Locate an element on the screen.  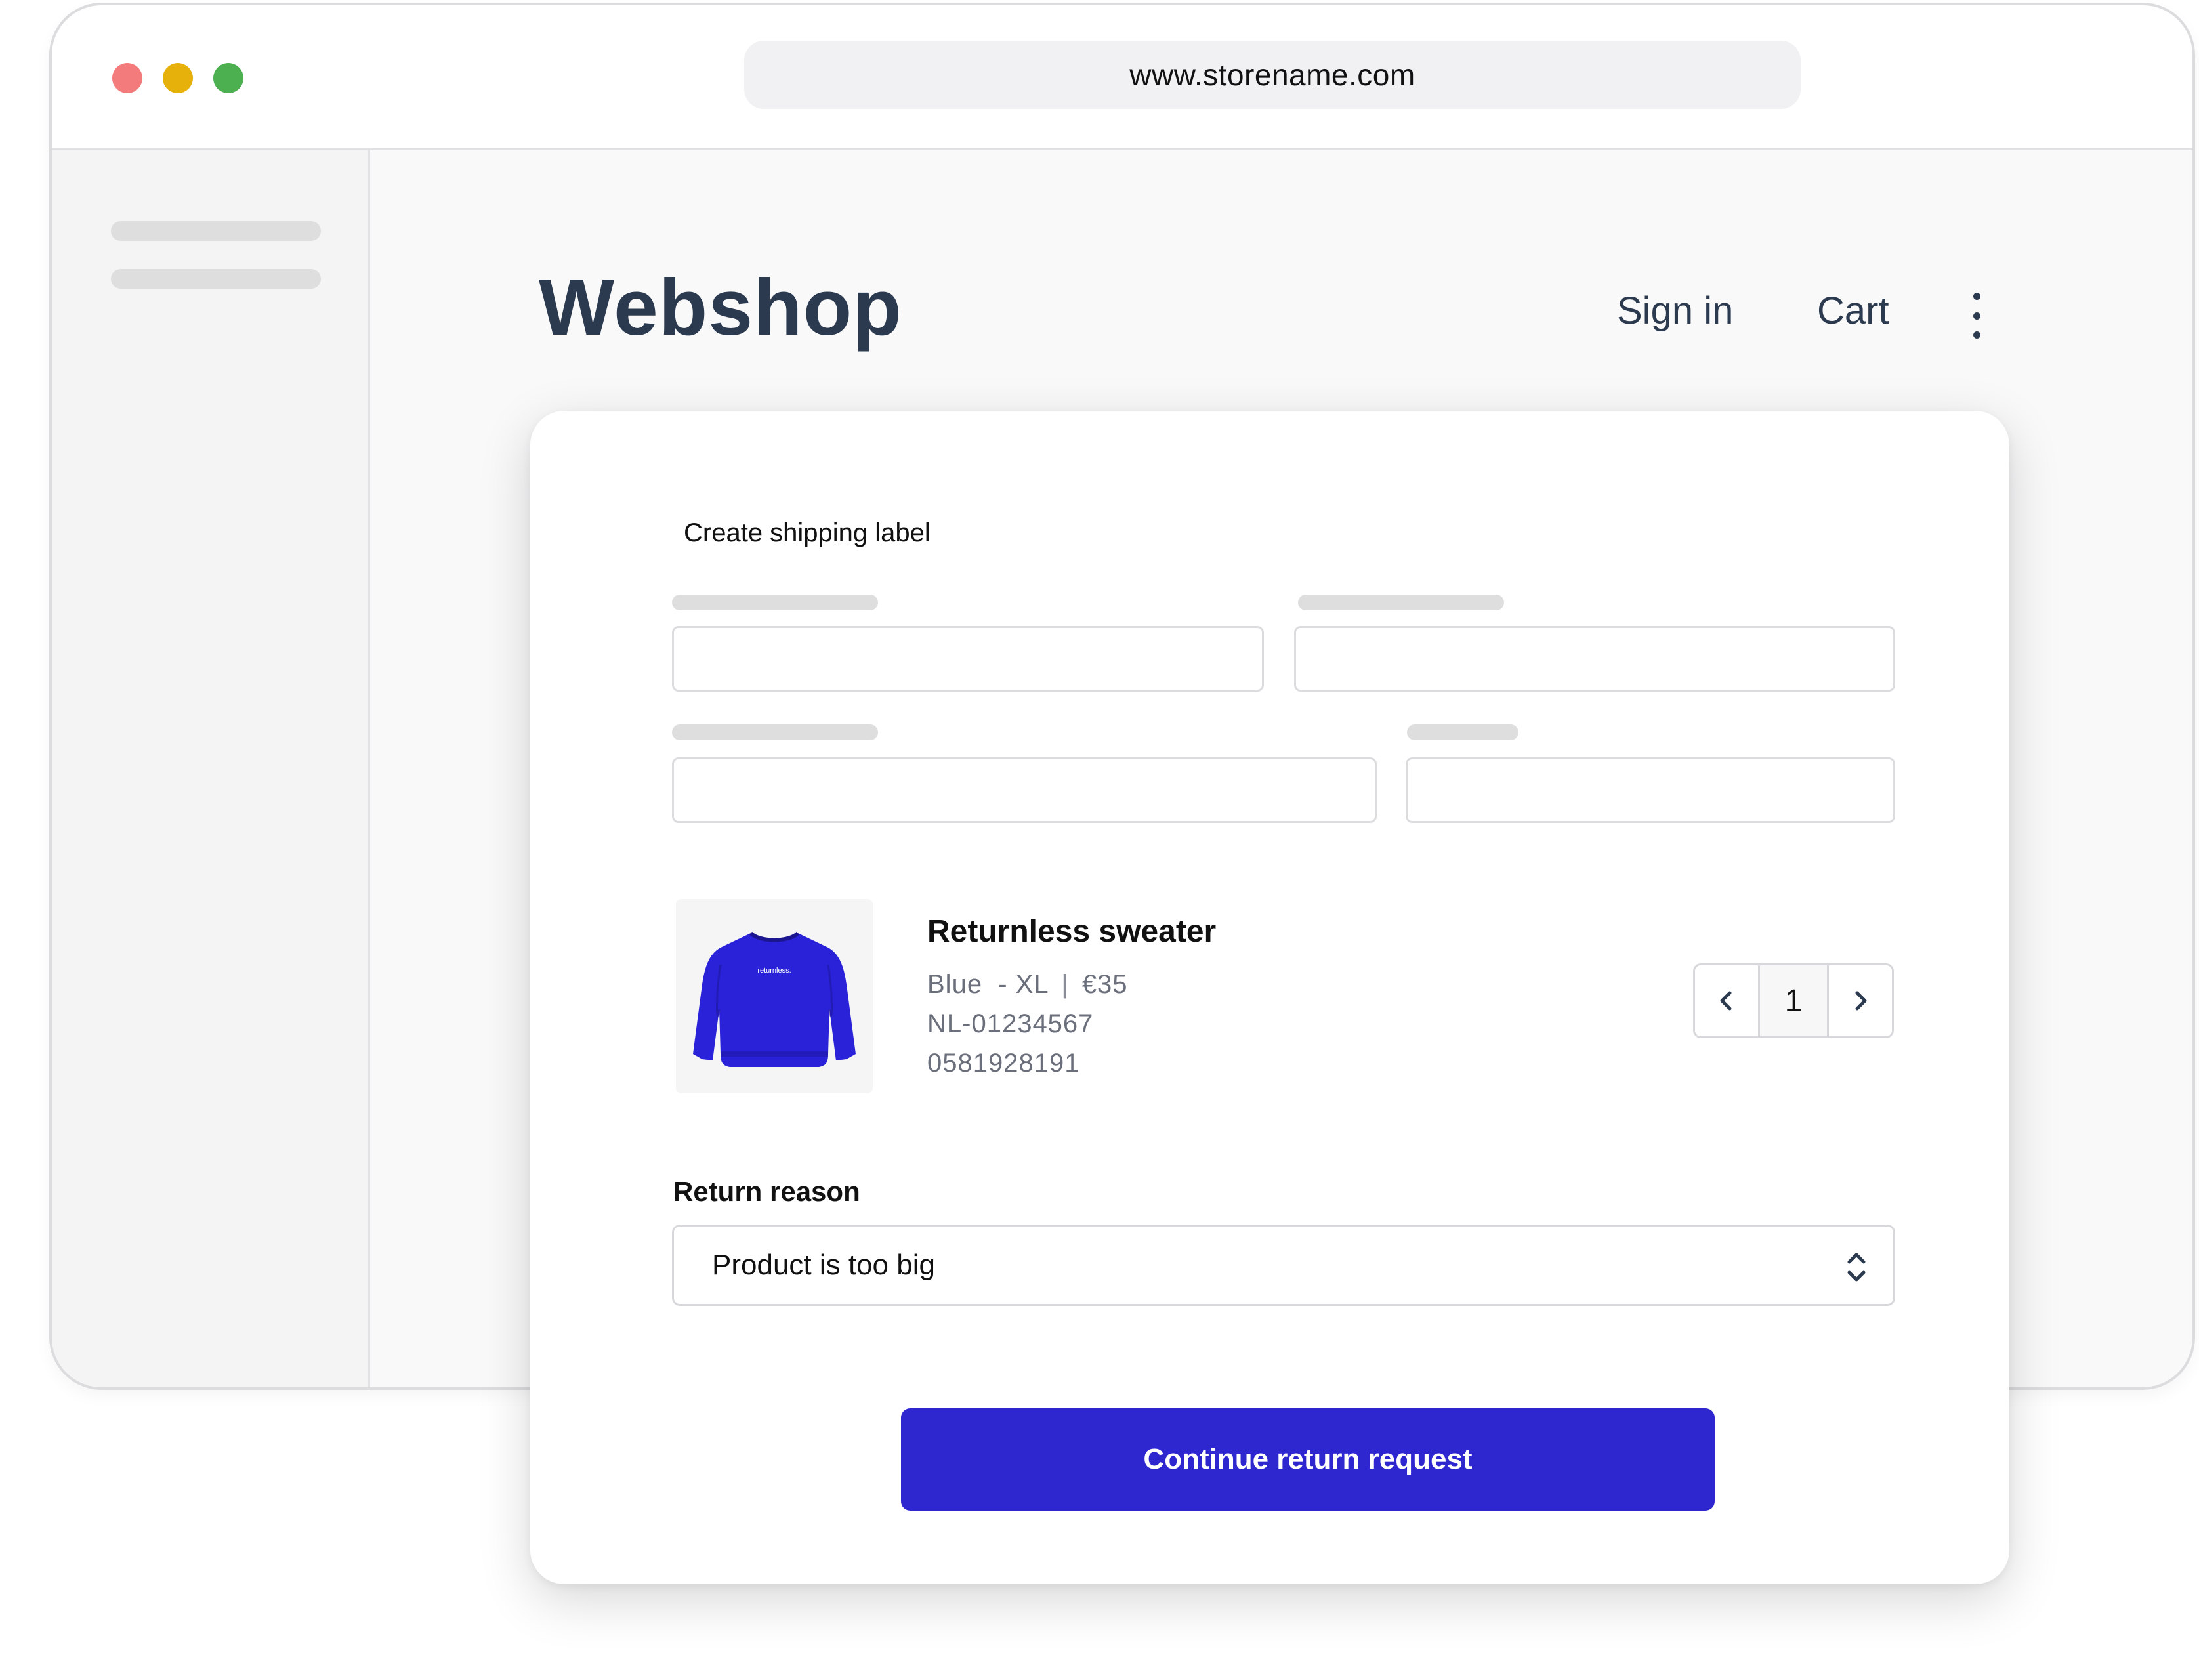
chevron-left-icon is located at coordinates (1726, 1001).